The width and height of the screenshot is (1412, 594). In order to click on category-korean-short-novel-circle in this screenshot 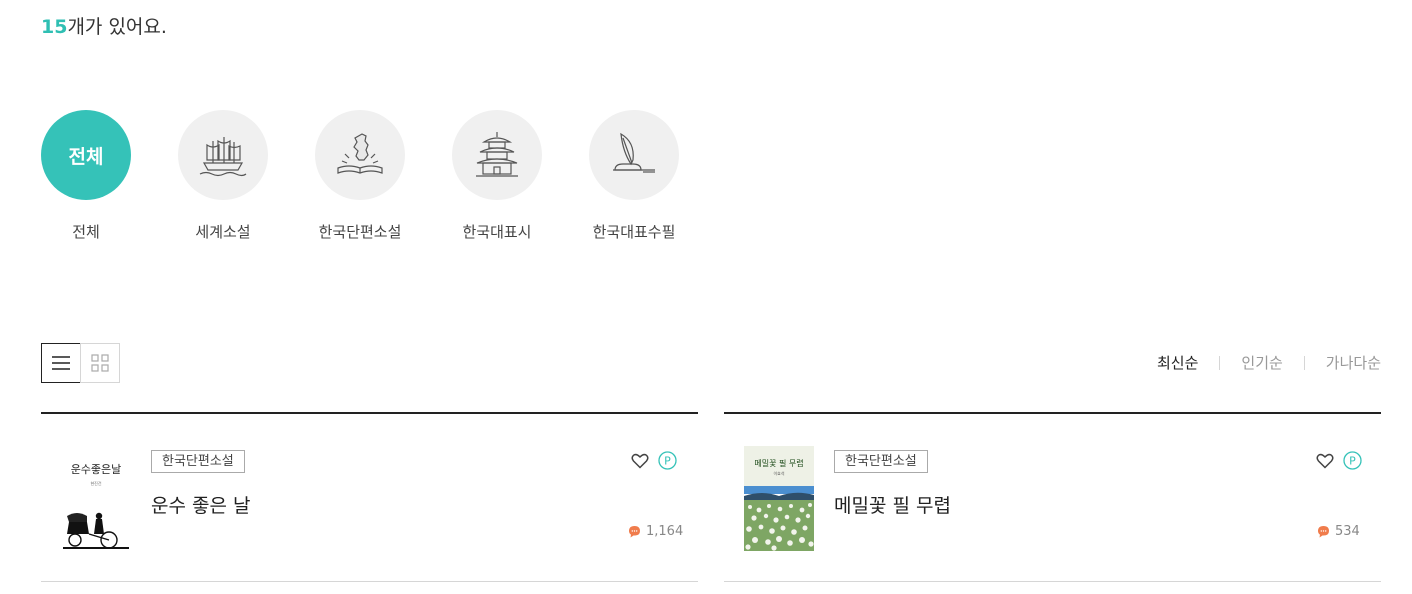, I will do `click(360, 155)`.